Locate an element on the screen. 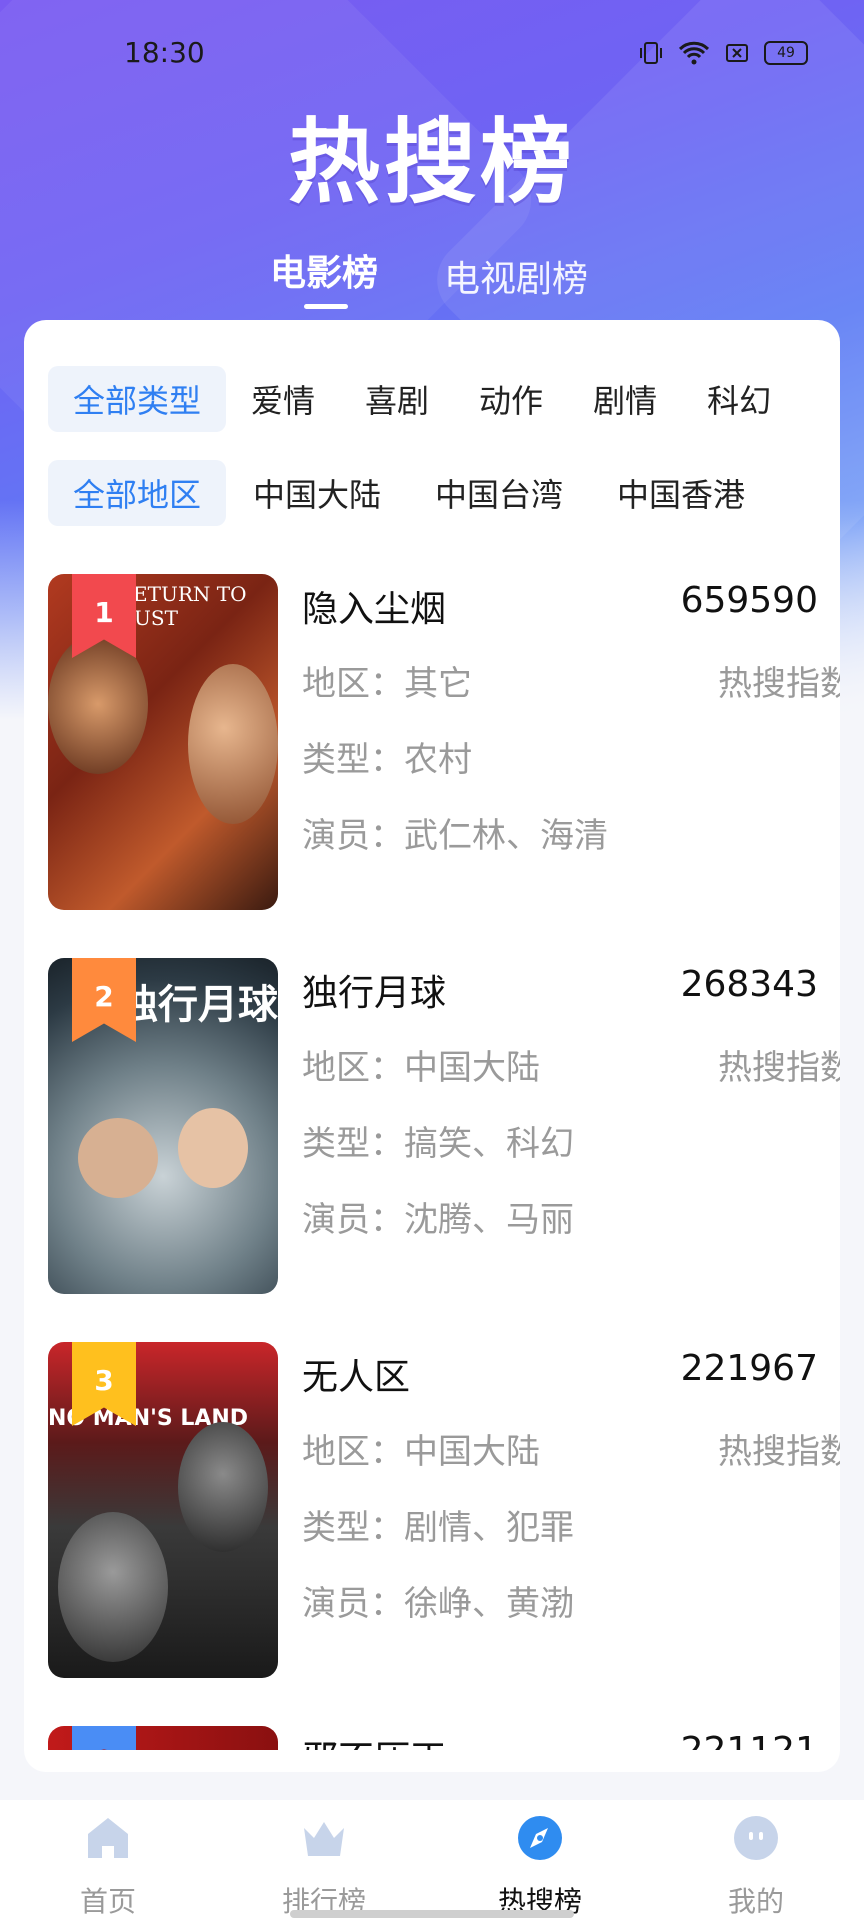 Image resolution: width=864 pixels, height=1920 pixels. home-icon is located at coordinates (108, 1838).